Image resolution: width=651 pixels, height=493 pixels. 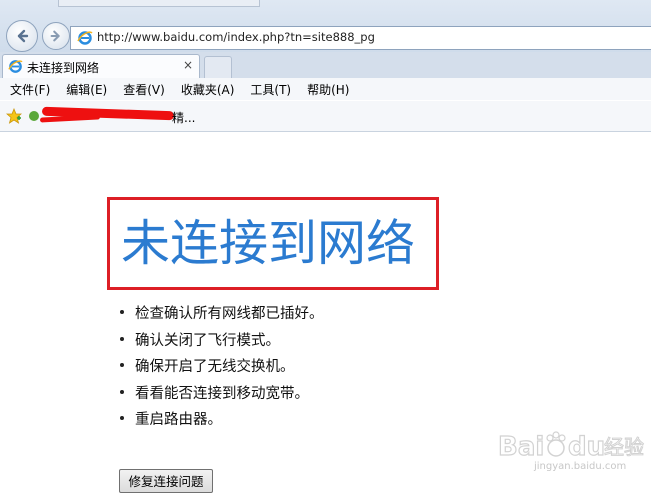 What do you see at coordinates (166, 481) in the screenshot?
I see `fix-connection-button: 修复连接问题` at bounding box center [166, 481].